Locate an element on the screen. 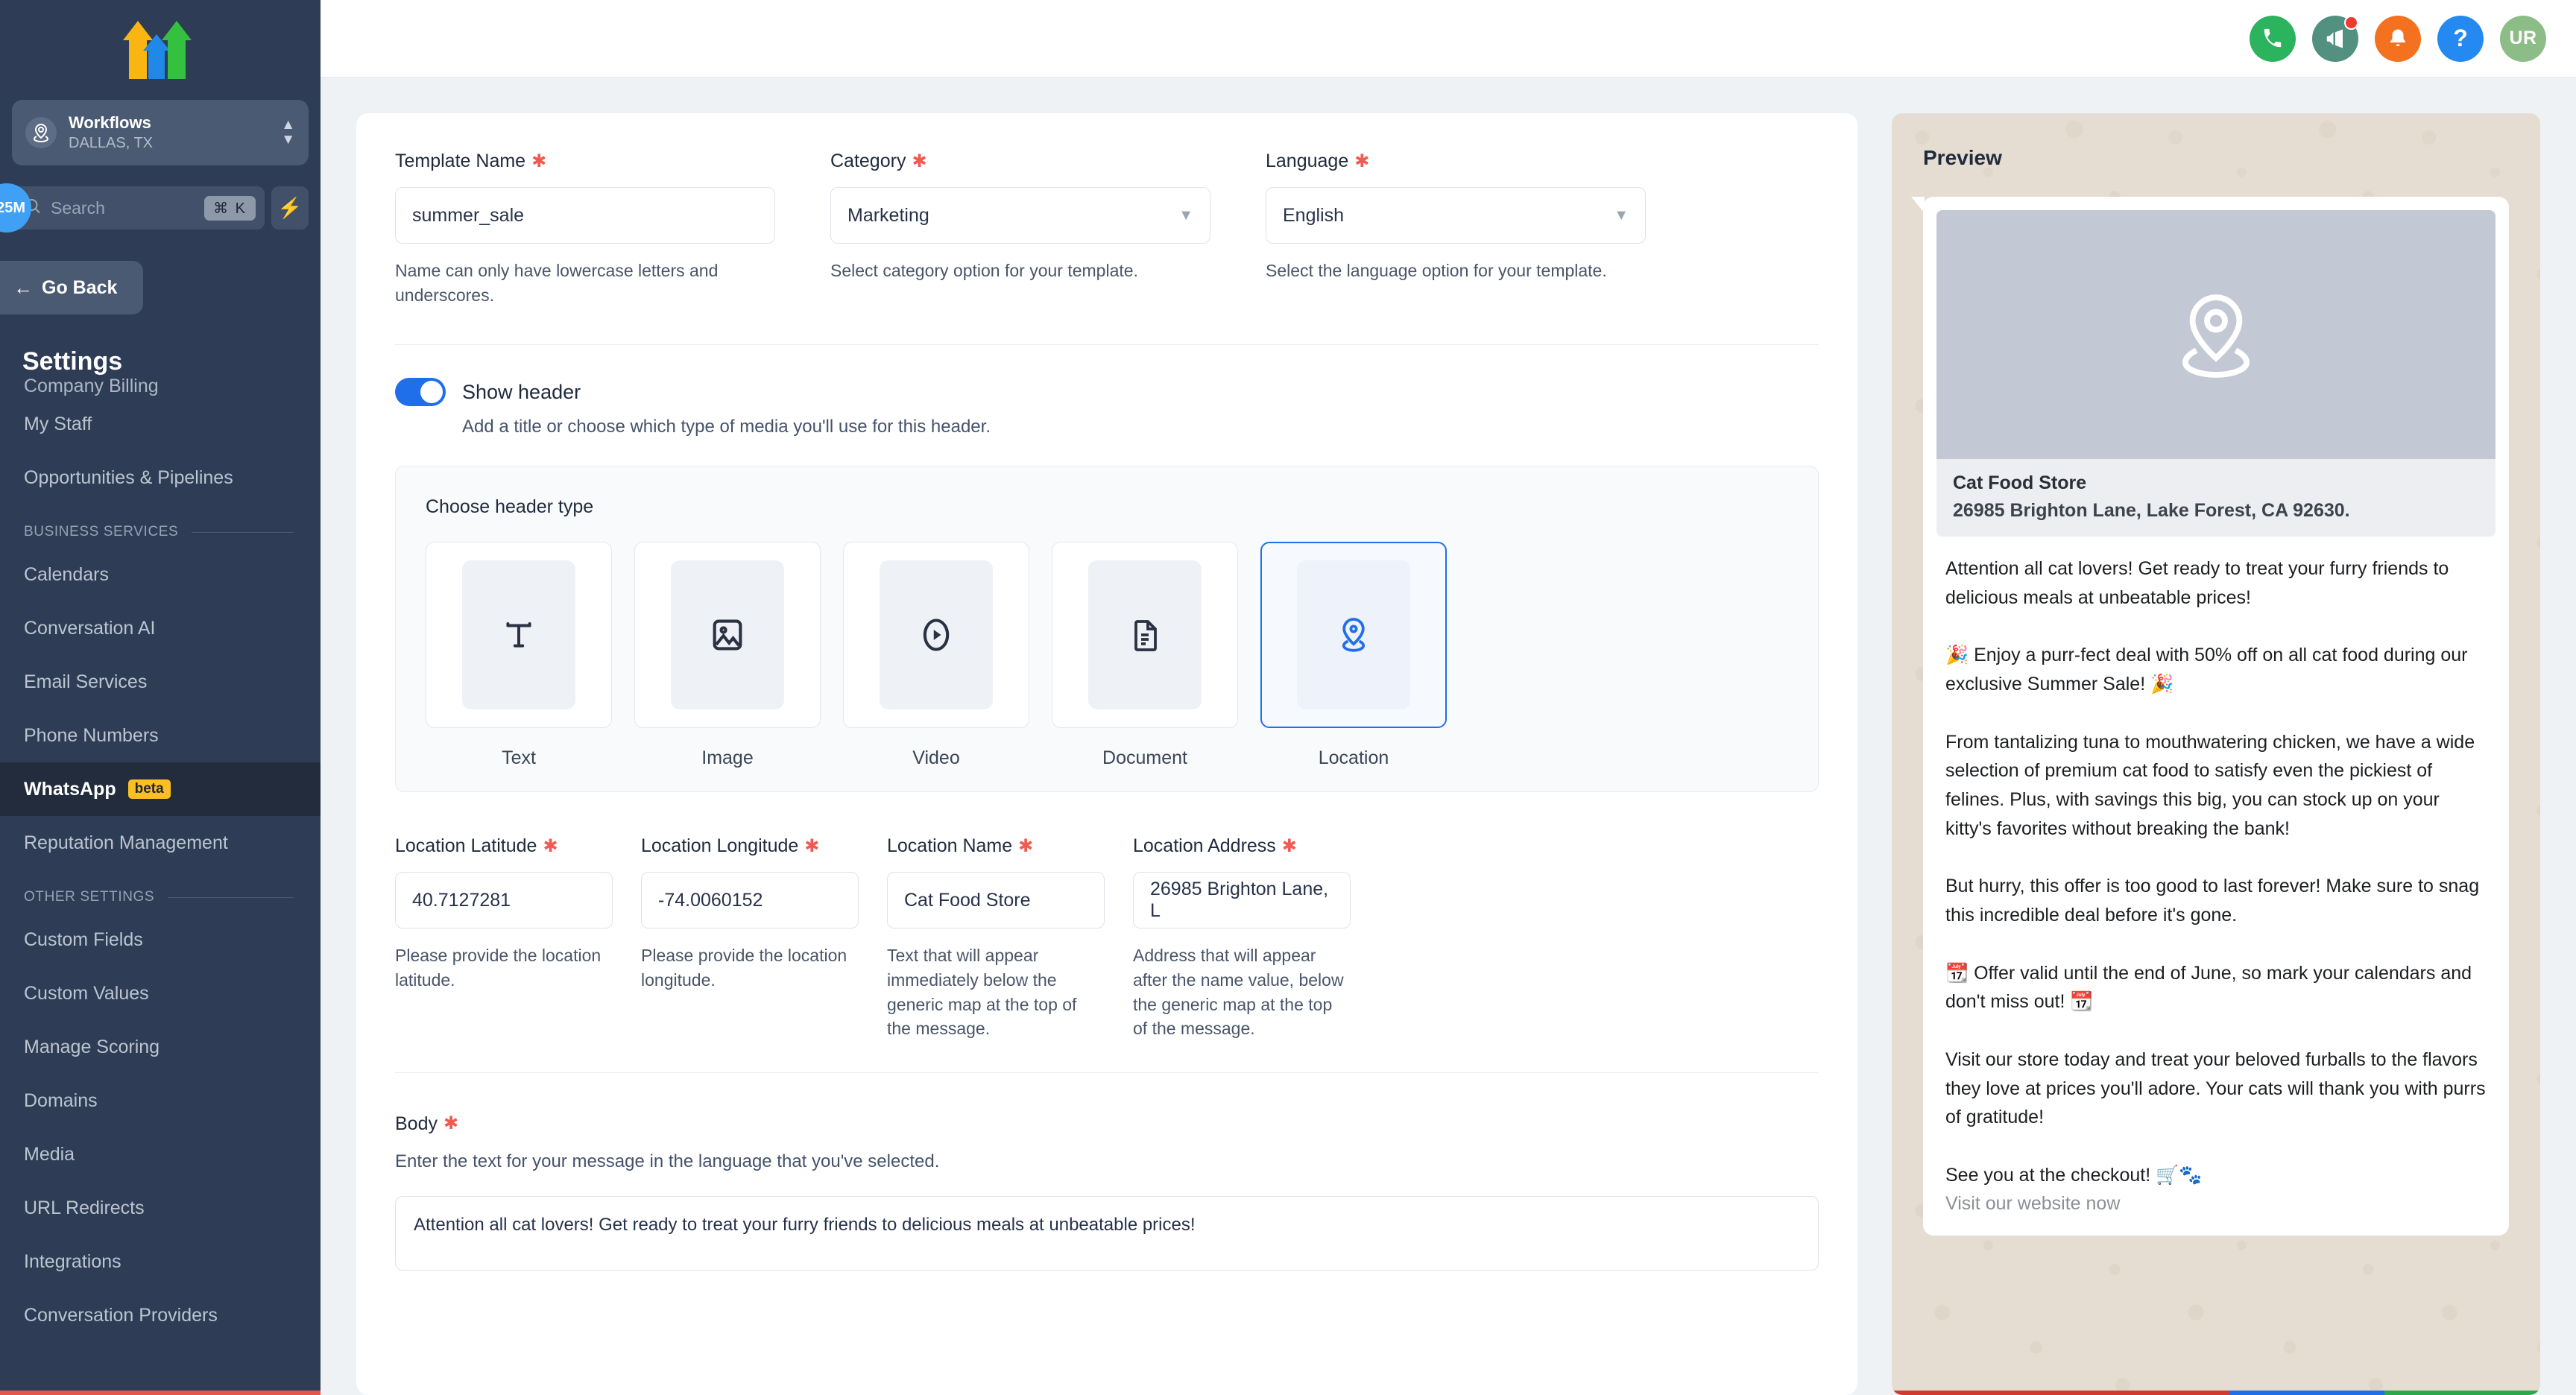  megaphone-icon is located at coordinates (2335, 39).